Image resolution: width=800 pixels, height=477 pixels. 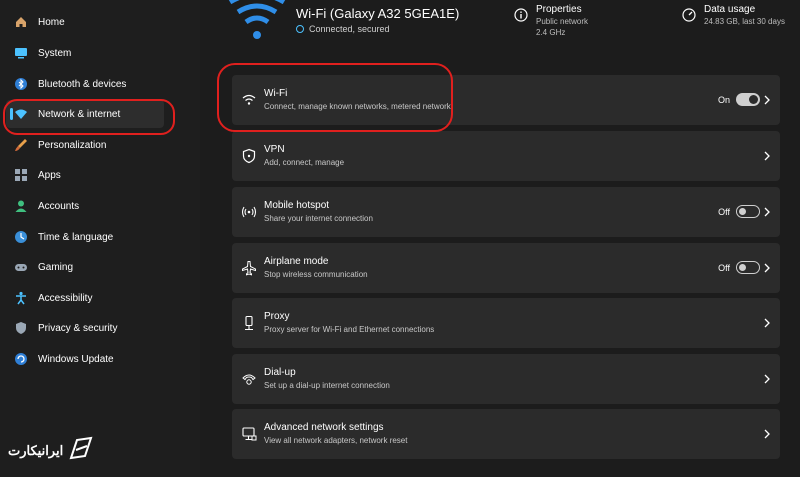 I want to click on proxy-icon, so click(x=249, y=323).